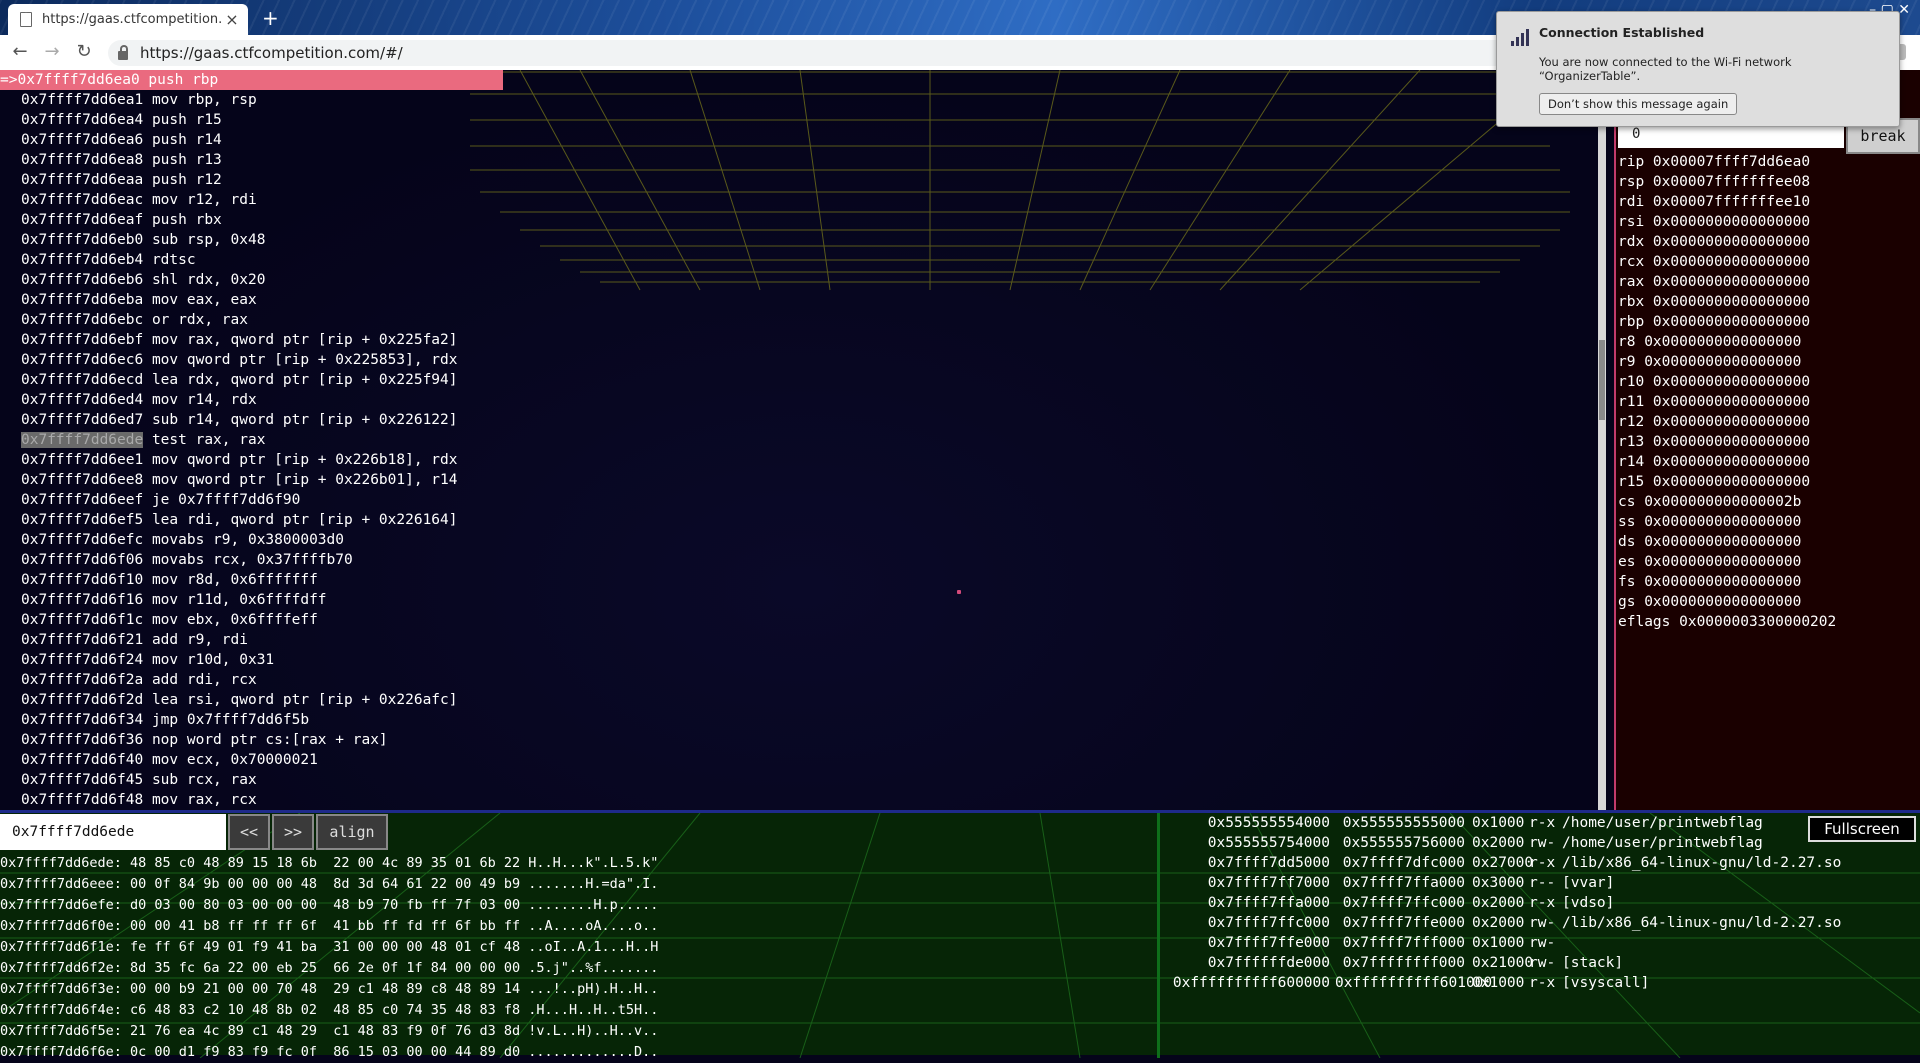 The width and height of the screenshot is (1920, 1063). I want to click on disasm-line: 0x7ffff7dd6f24 mov r10d, 0x31, so click(802, 660).